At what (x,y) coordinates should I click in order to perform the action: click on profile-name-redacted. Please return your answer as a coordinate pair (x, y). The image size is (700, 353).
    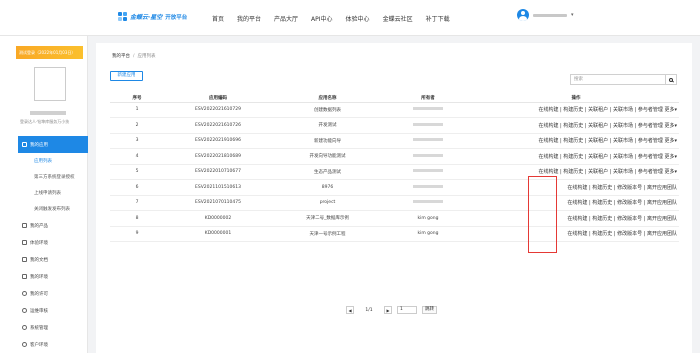
    Looking at the image, I should click on (48, 113).